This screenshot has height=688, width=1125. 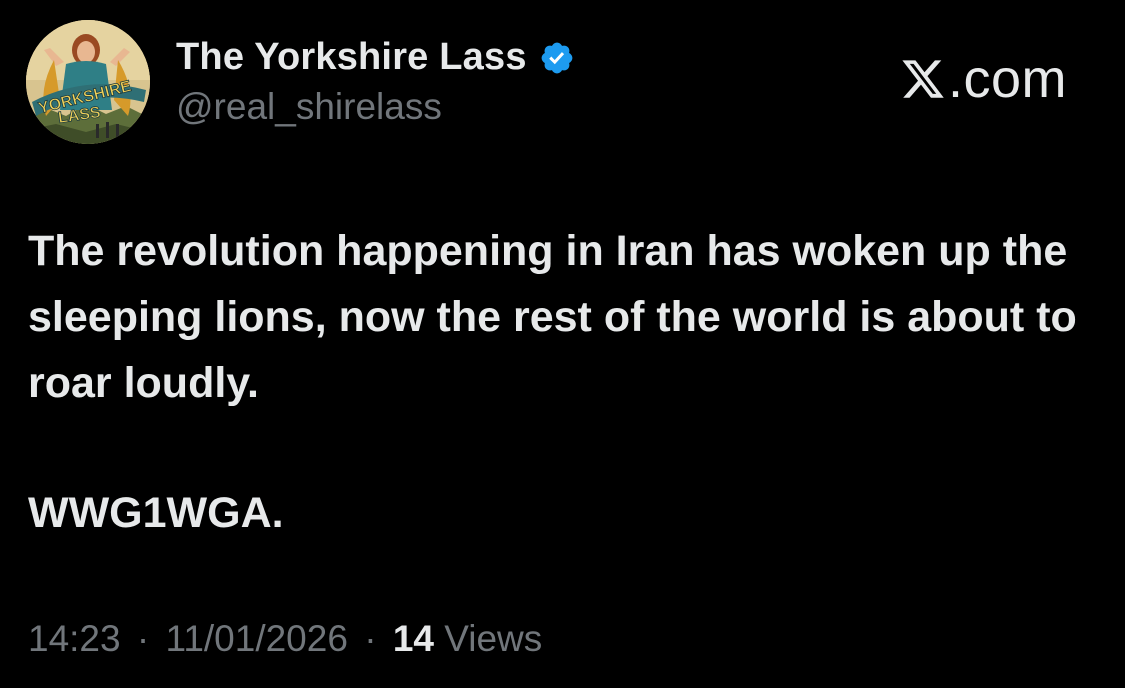 I want to click on brand-domain-text: .com, so click(x=1007, y=79).